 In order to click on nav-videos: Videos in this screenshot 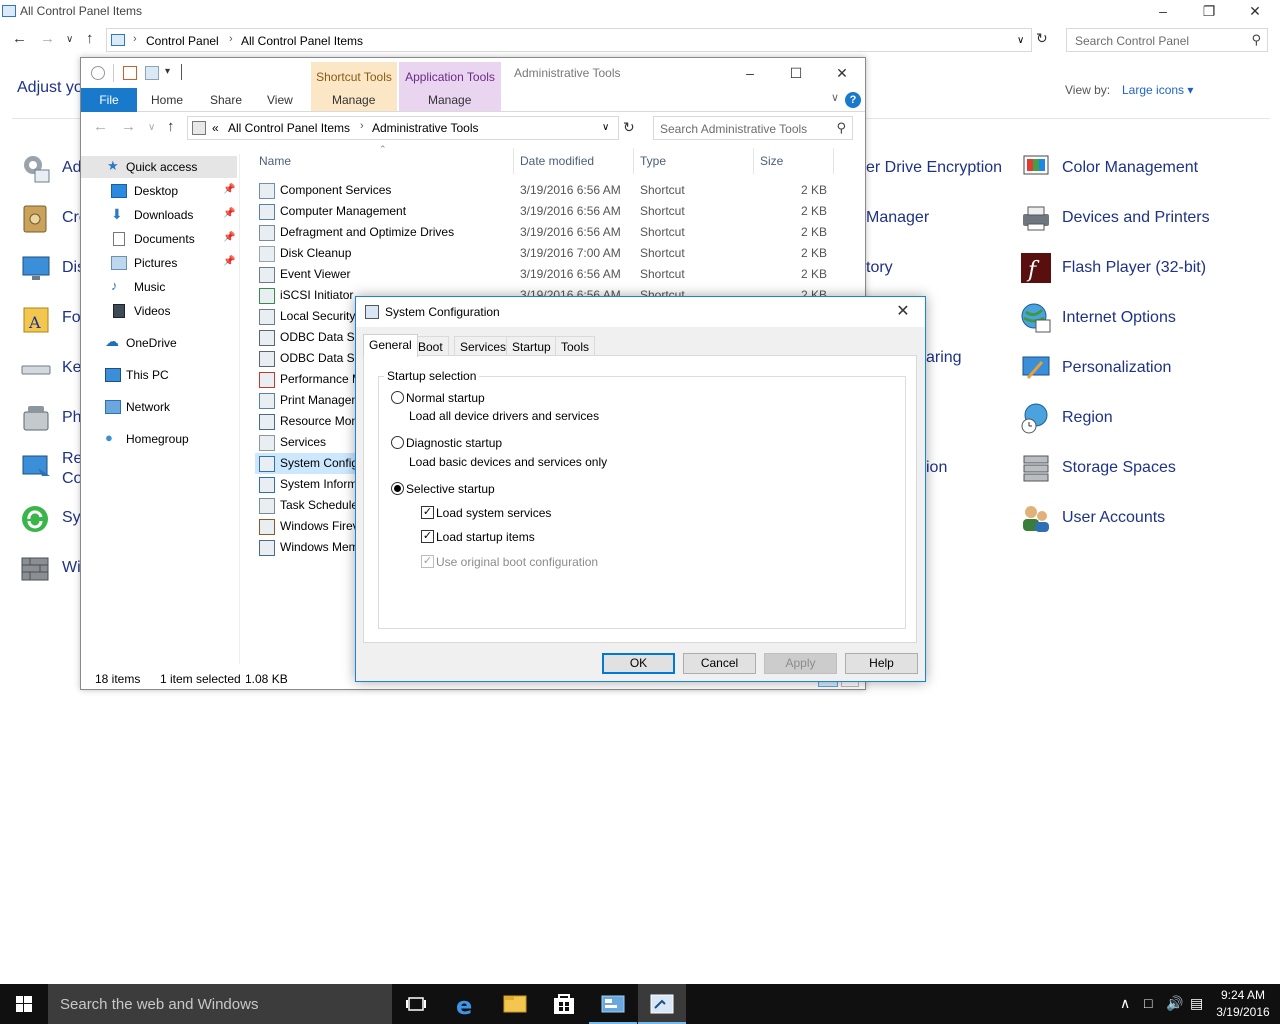, I will do `click(159, 311)`.